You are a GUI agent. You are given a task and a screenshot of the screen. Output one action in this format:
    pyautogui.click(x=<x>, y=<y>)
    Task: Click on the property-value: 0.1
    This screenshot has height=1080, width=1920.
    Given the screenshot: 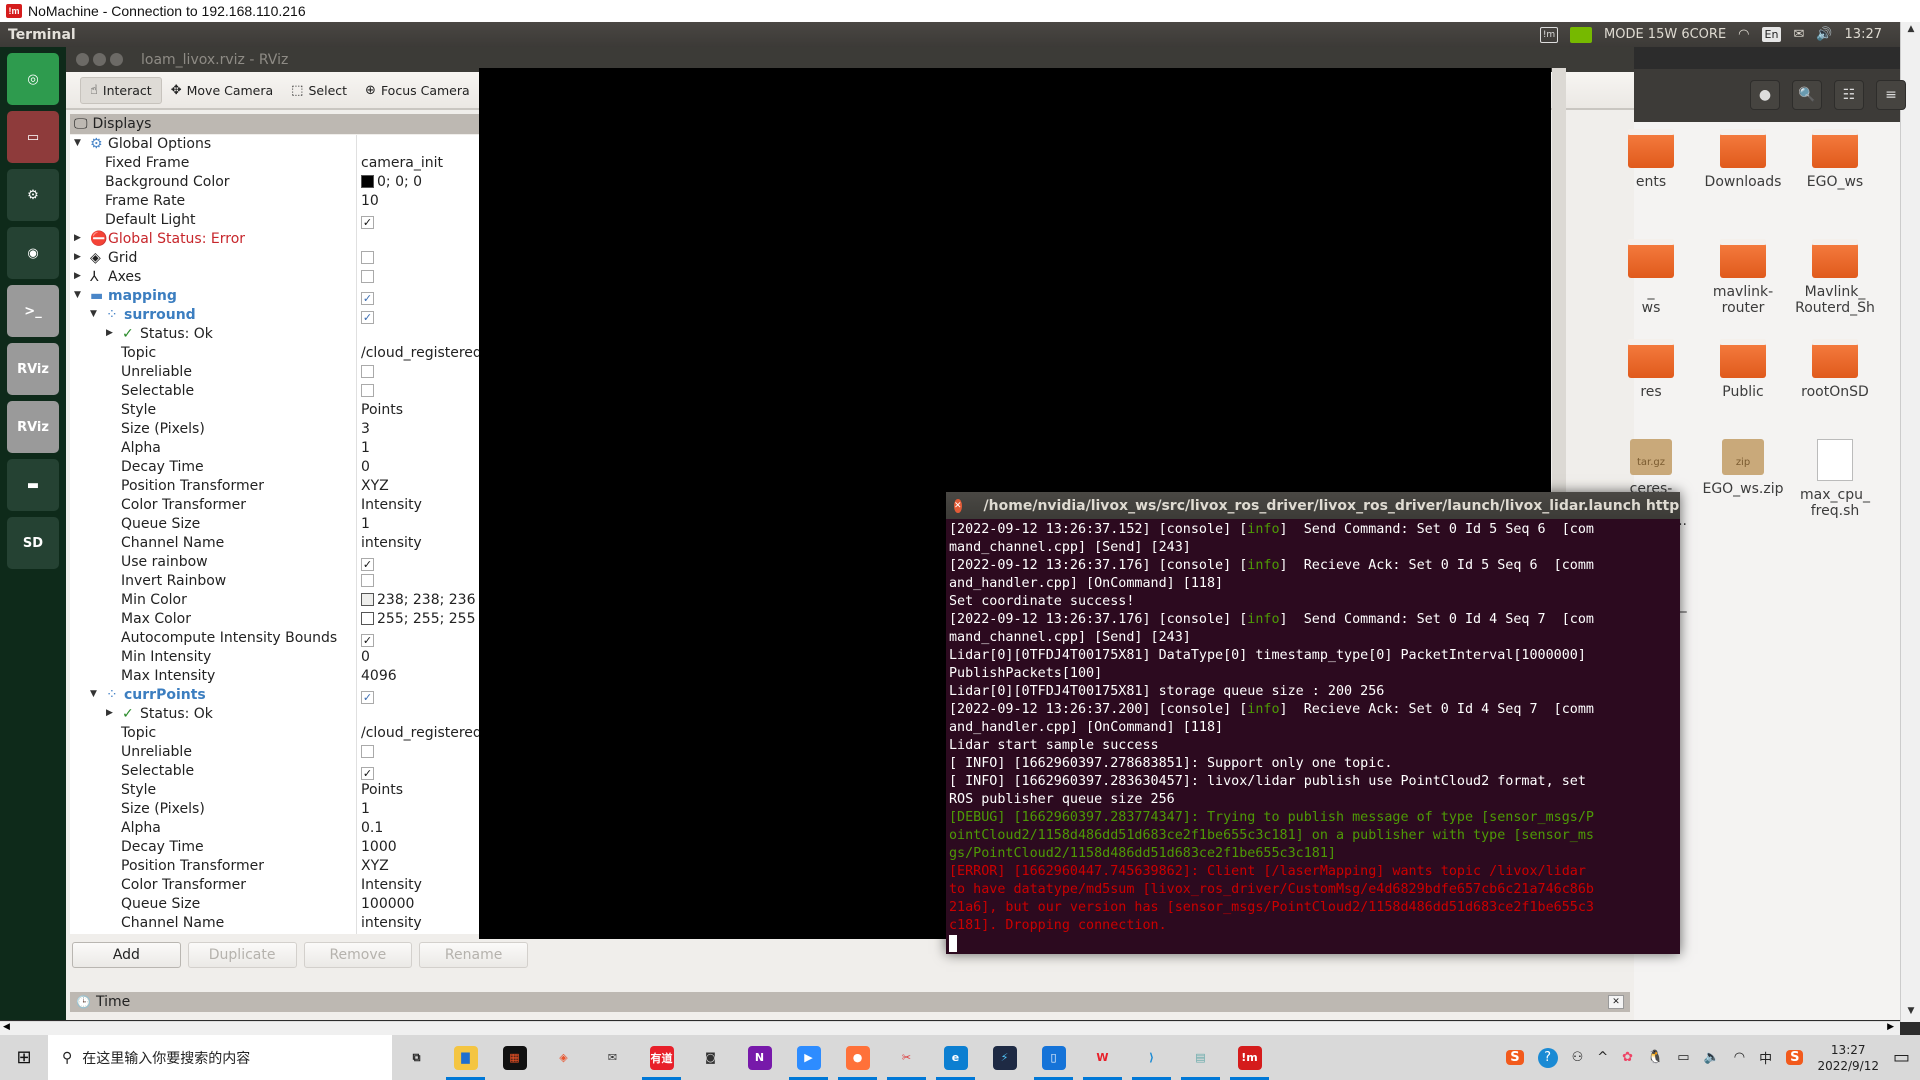 What is the action you would take?
    pyautogui.click(x=372, y=828)
    